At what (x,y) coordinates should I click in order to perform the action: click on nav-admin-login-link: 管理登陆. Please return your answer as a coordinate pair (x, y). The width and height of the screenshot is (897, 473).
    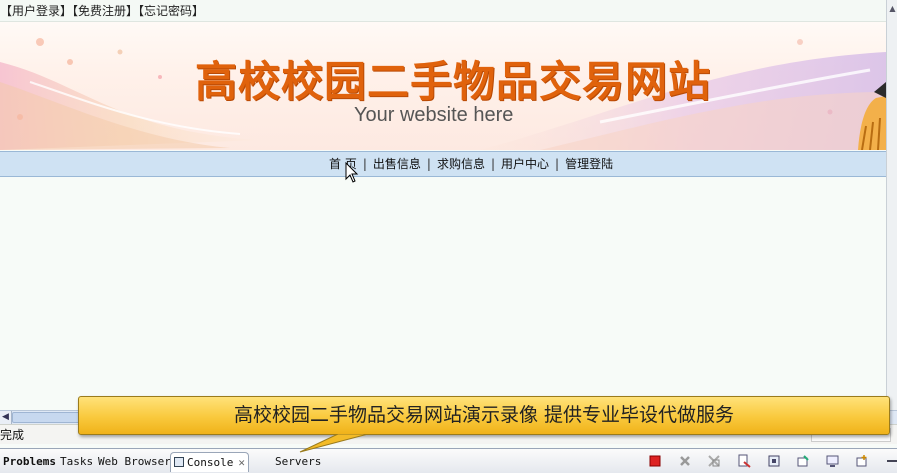
    Looking at the image, I should click on (589, 164).